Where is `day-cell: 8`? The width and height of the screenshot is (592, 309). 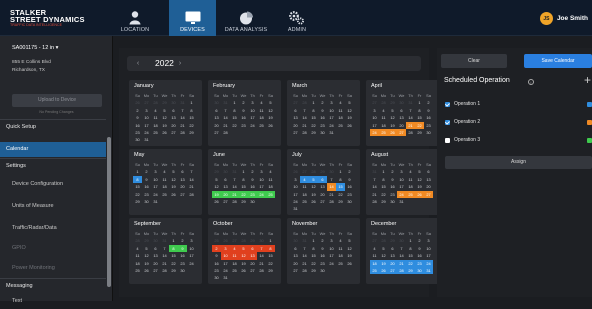
day-cell: 8 is located at coordinates (313, 248).